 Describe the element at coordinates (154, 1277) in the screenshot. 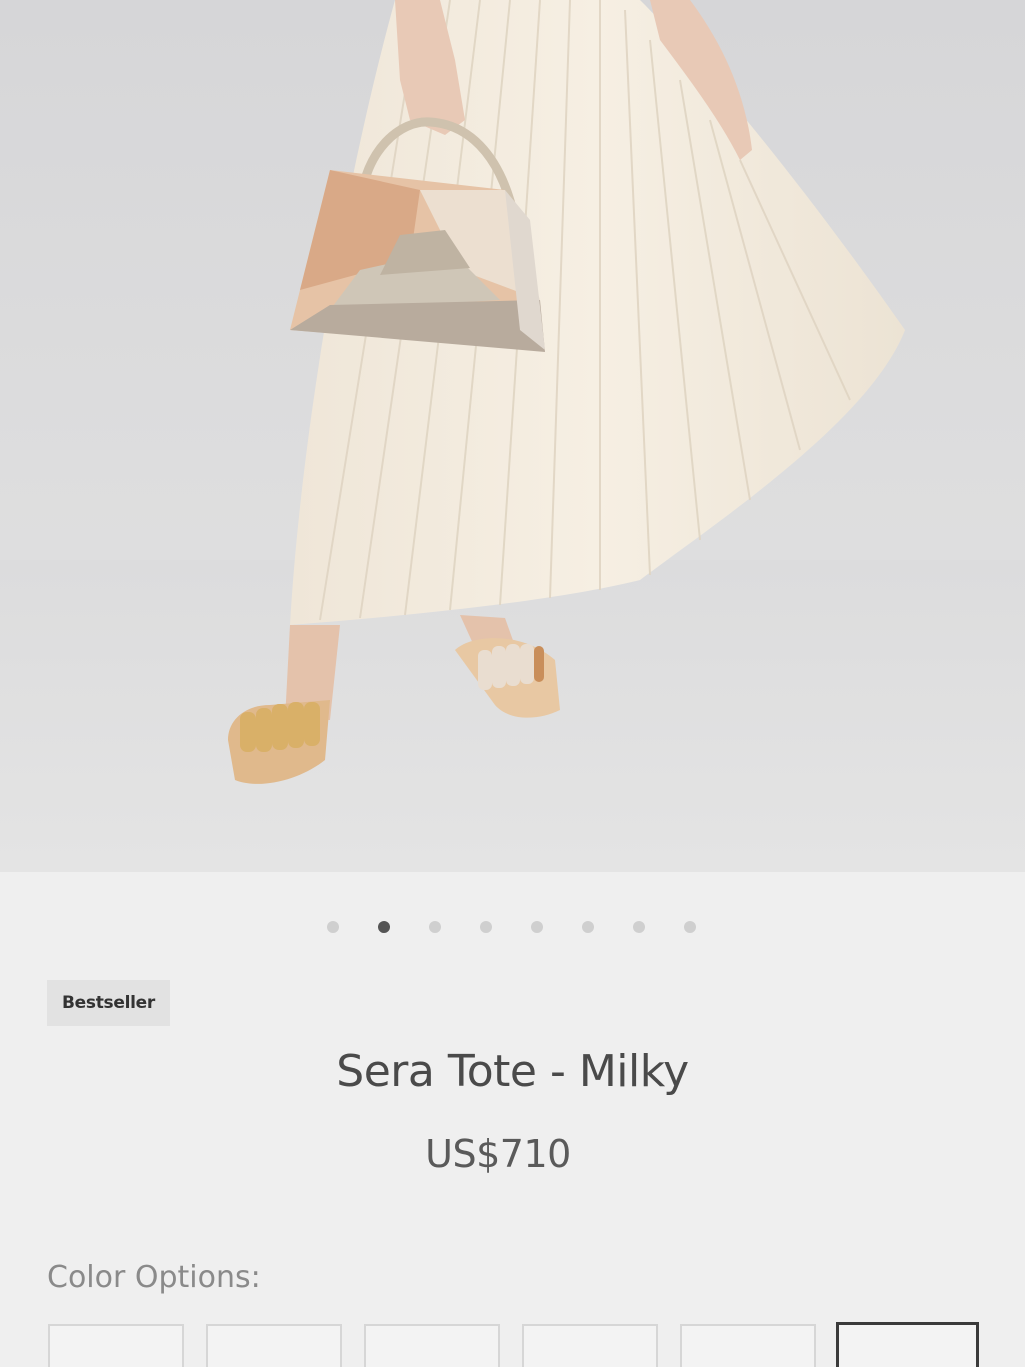

I see `color-options-label: Color Options:` at that location.